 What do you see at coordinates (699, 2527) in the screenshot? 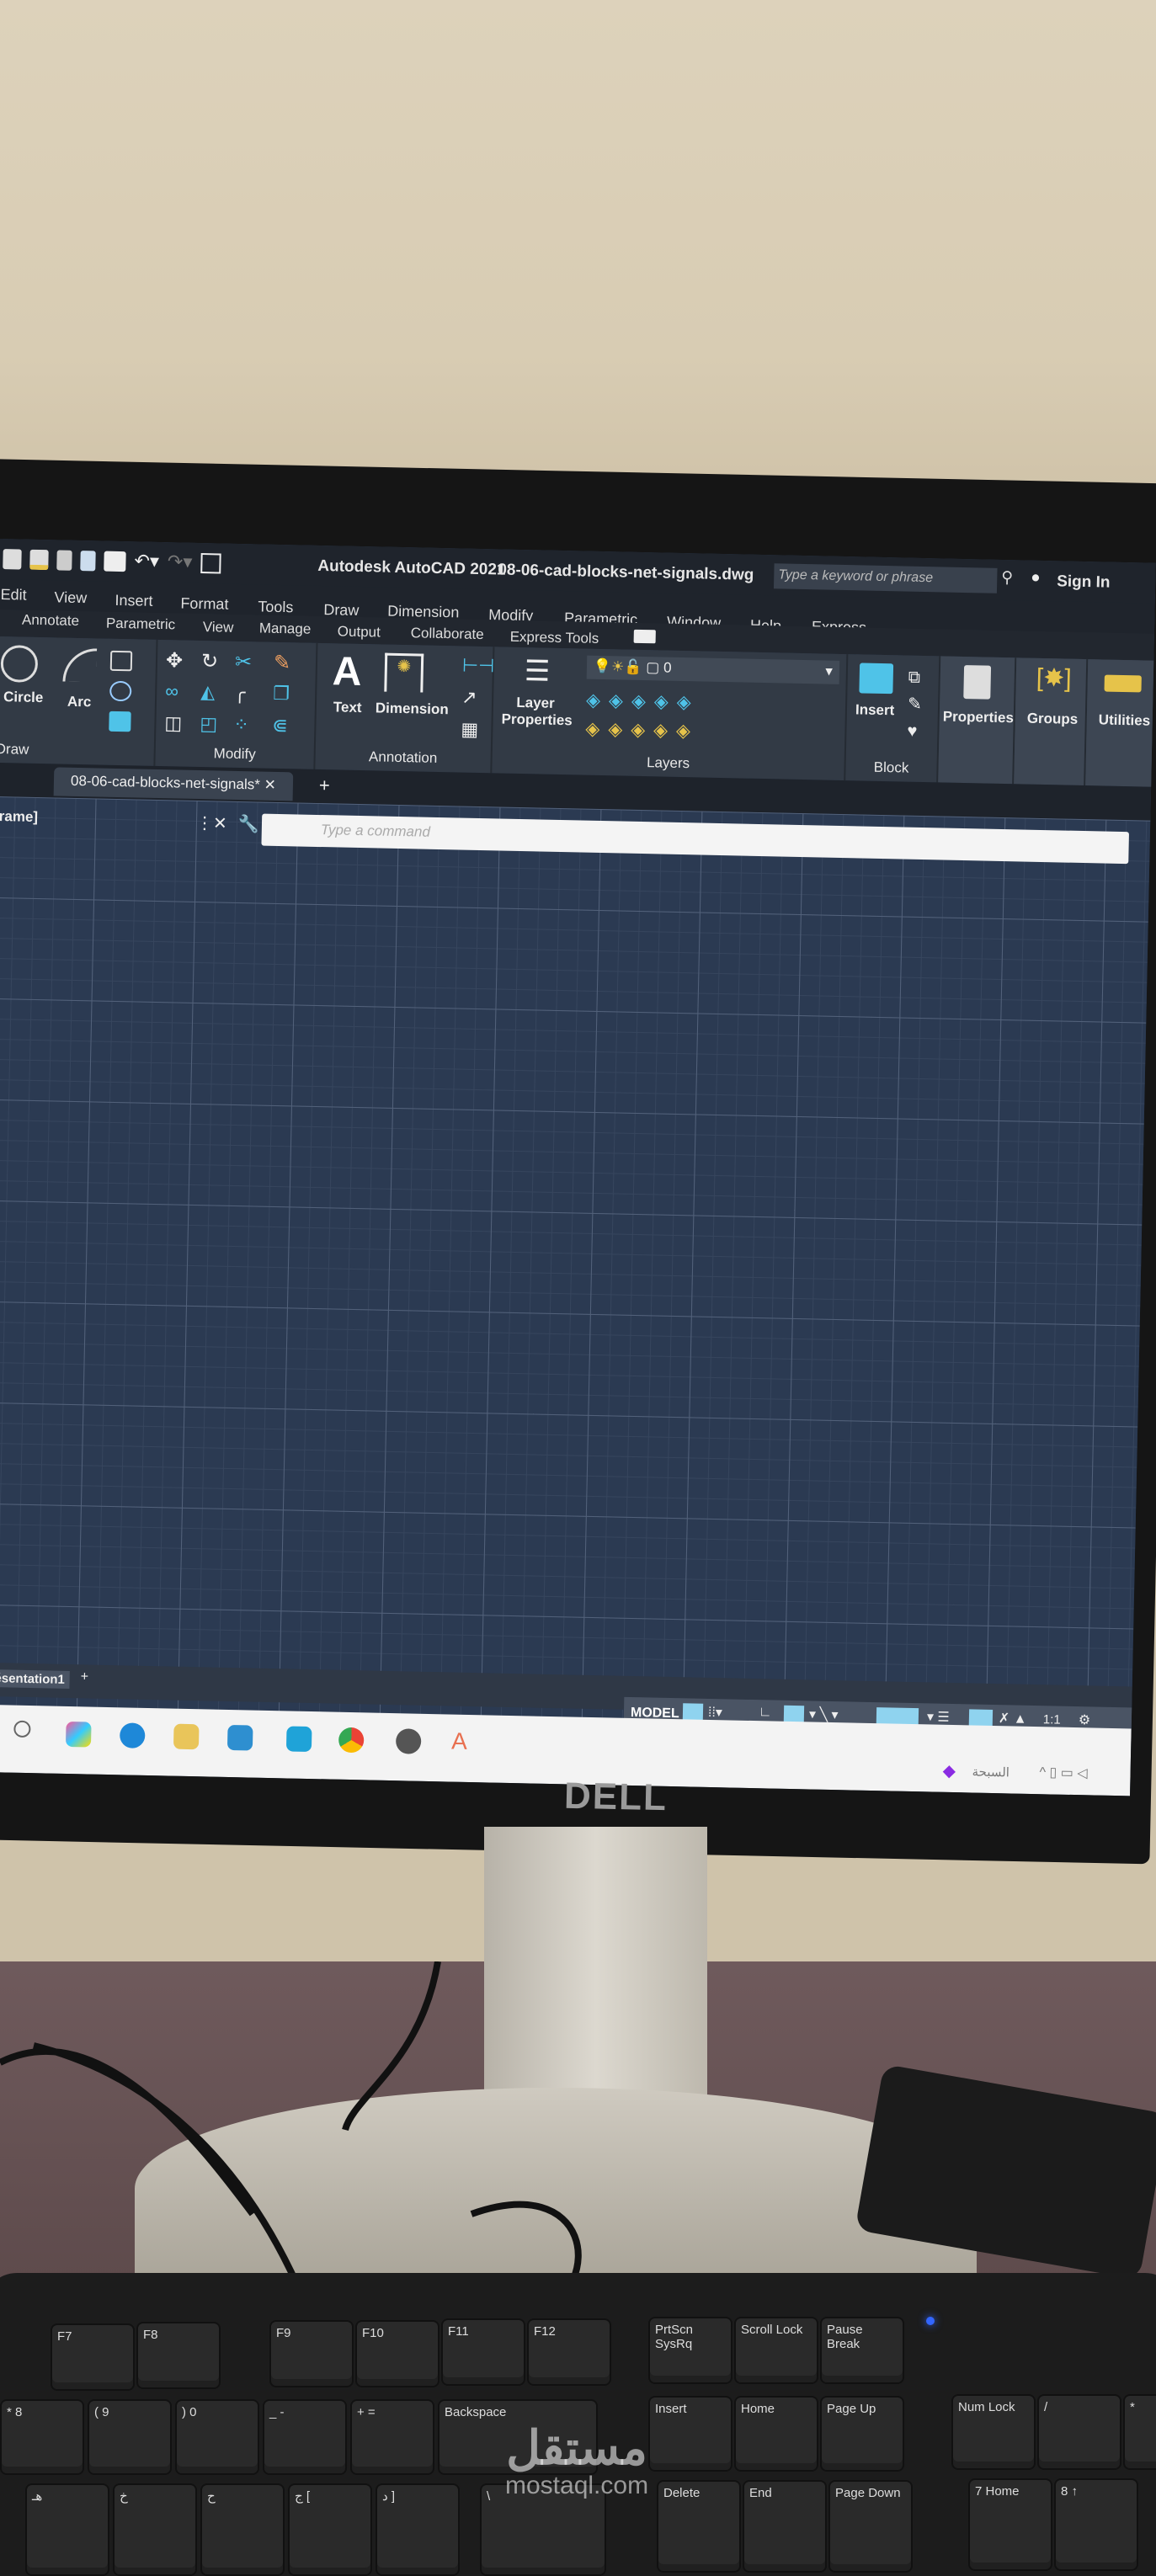
I see `key-delete: Delete` at bounding box center [699, 2527].